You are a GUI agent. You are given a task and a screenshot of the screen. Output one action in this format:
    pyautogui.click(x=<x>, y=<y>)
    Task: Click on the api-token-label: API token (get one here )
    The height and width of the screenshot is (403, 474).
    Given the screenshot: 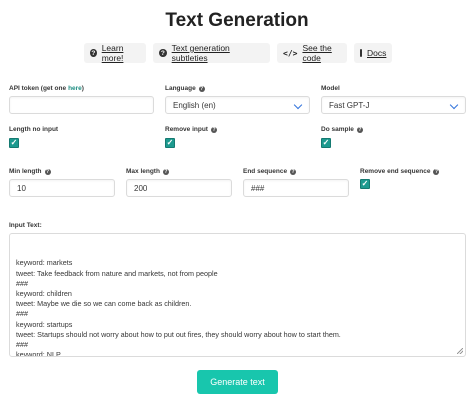 What is the action you would take?
    pyautogui.click(x=46, y=88)
    